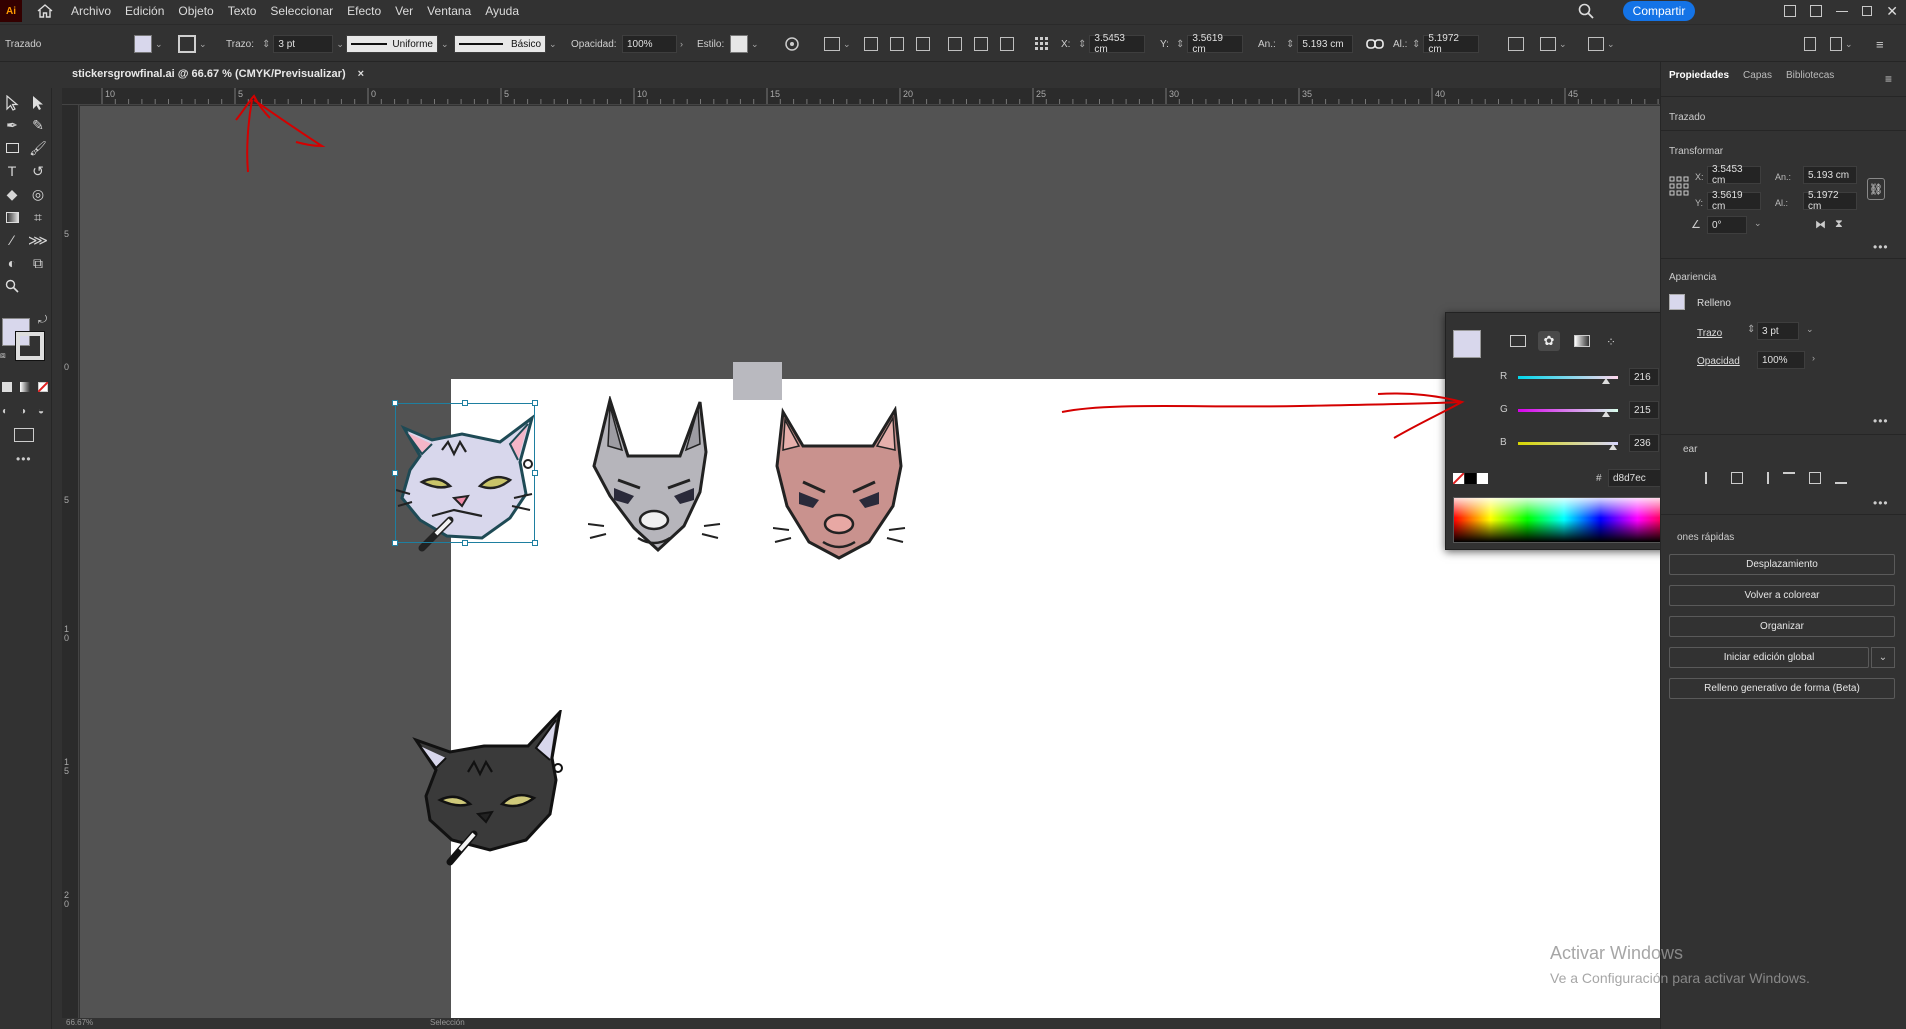  What do you see at coordinates (42, 320) in the screenshot?
I see `swap-fill-stroke-icon: ⤾` at bounding box center [42, 320].